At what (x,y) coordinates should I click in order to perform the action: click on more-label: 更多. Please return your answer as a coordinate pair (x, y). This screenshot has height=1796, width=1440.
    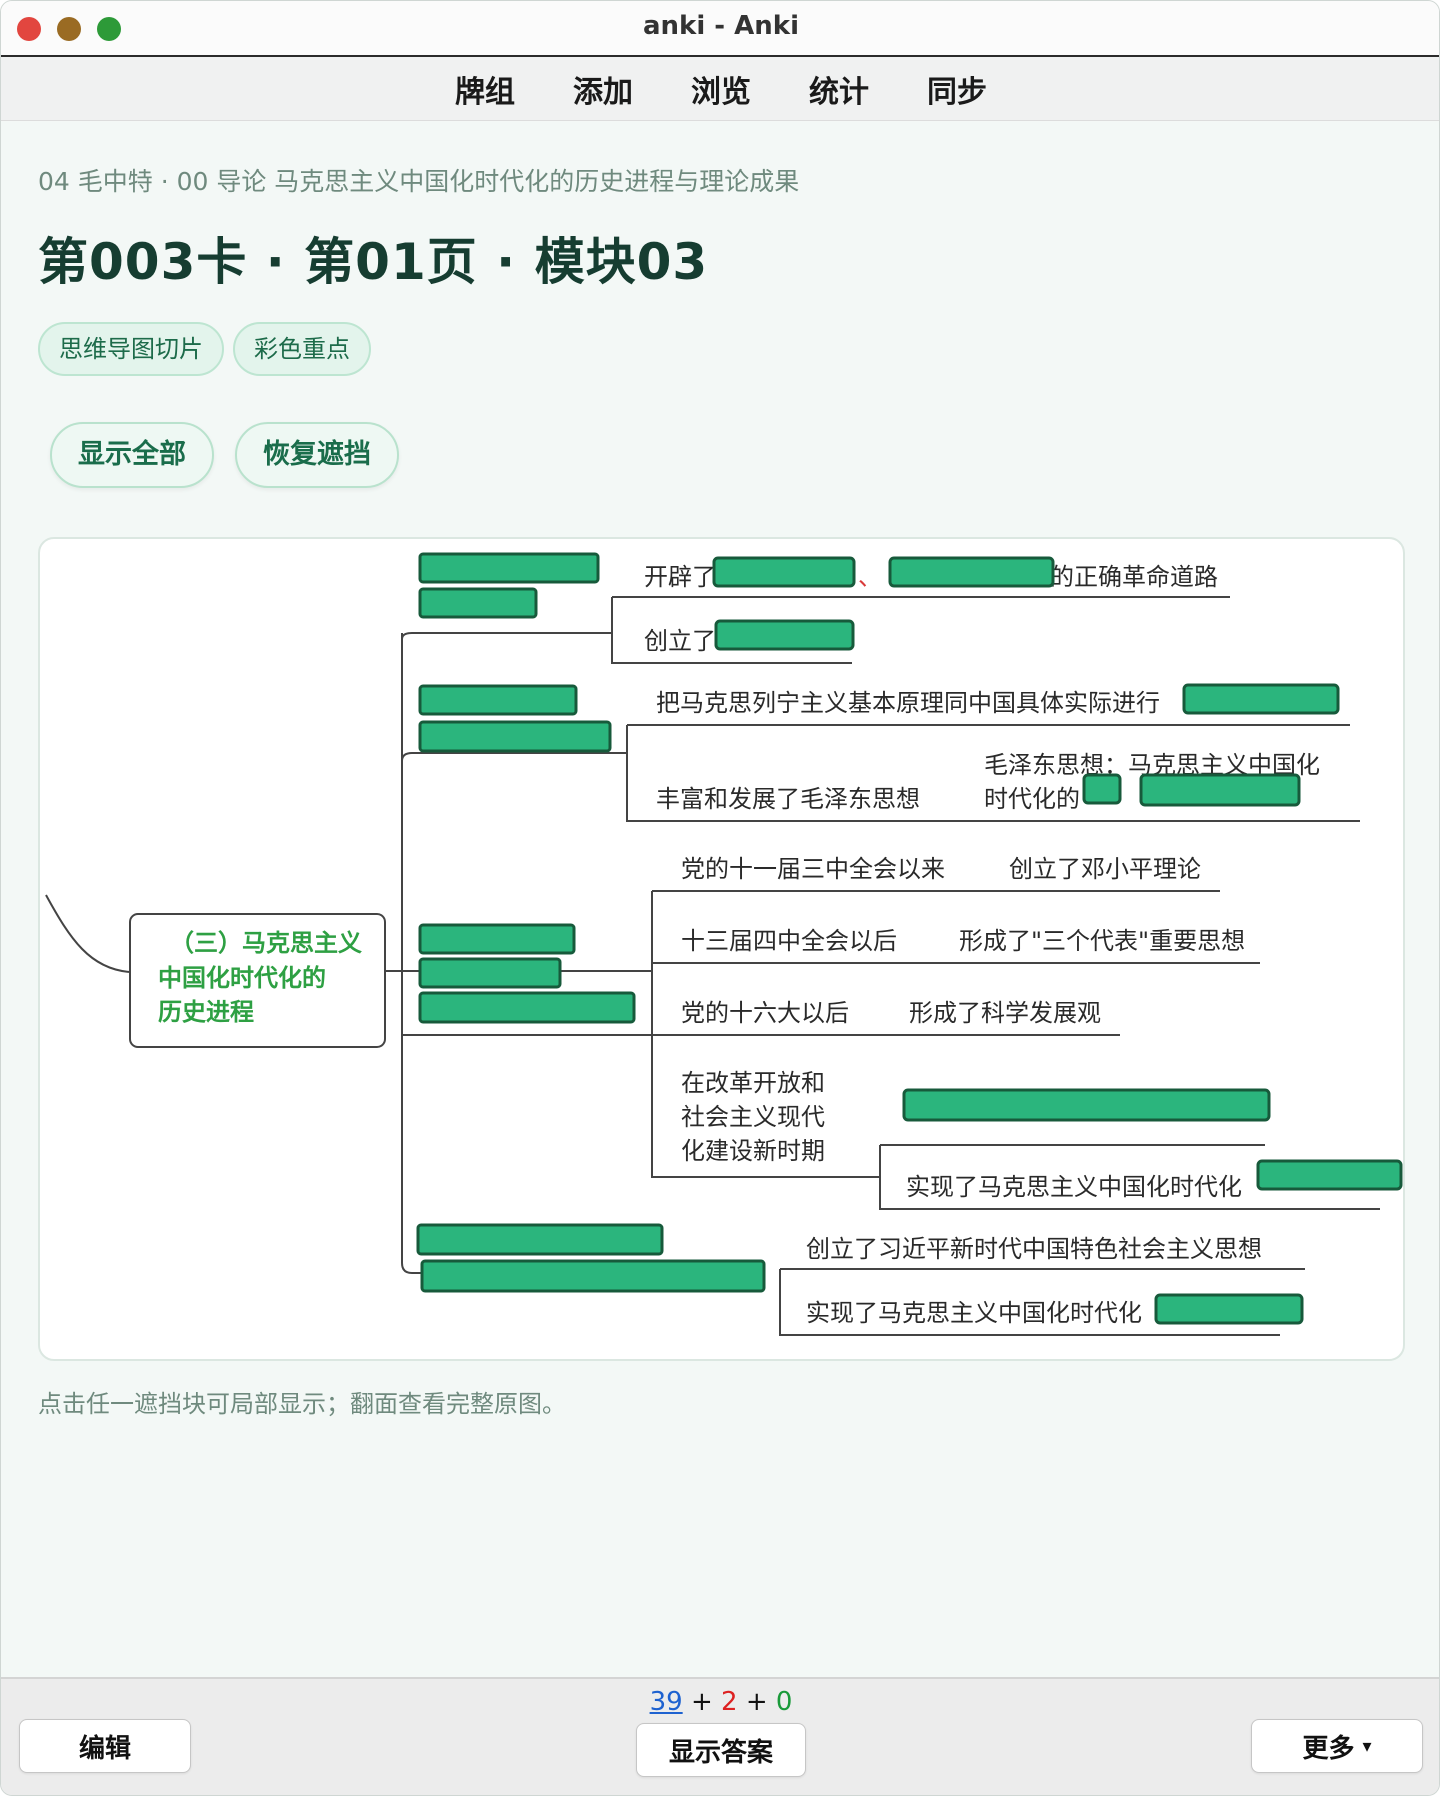
    Looking at the image, I should click on (1328, 1748).